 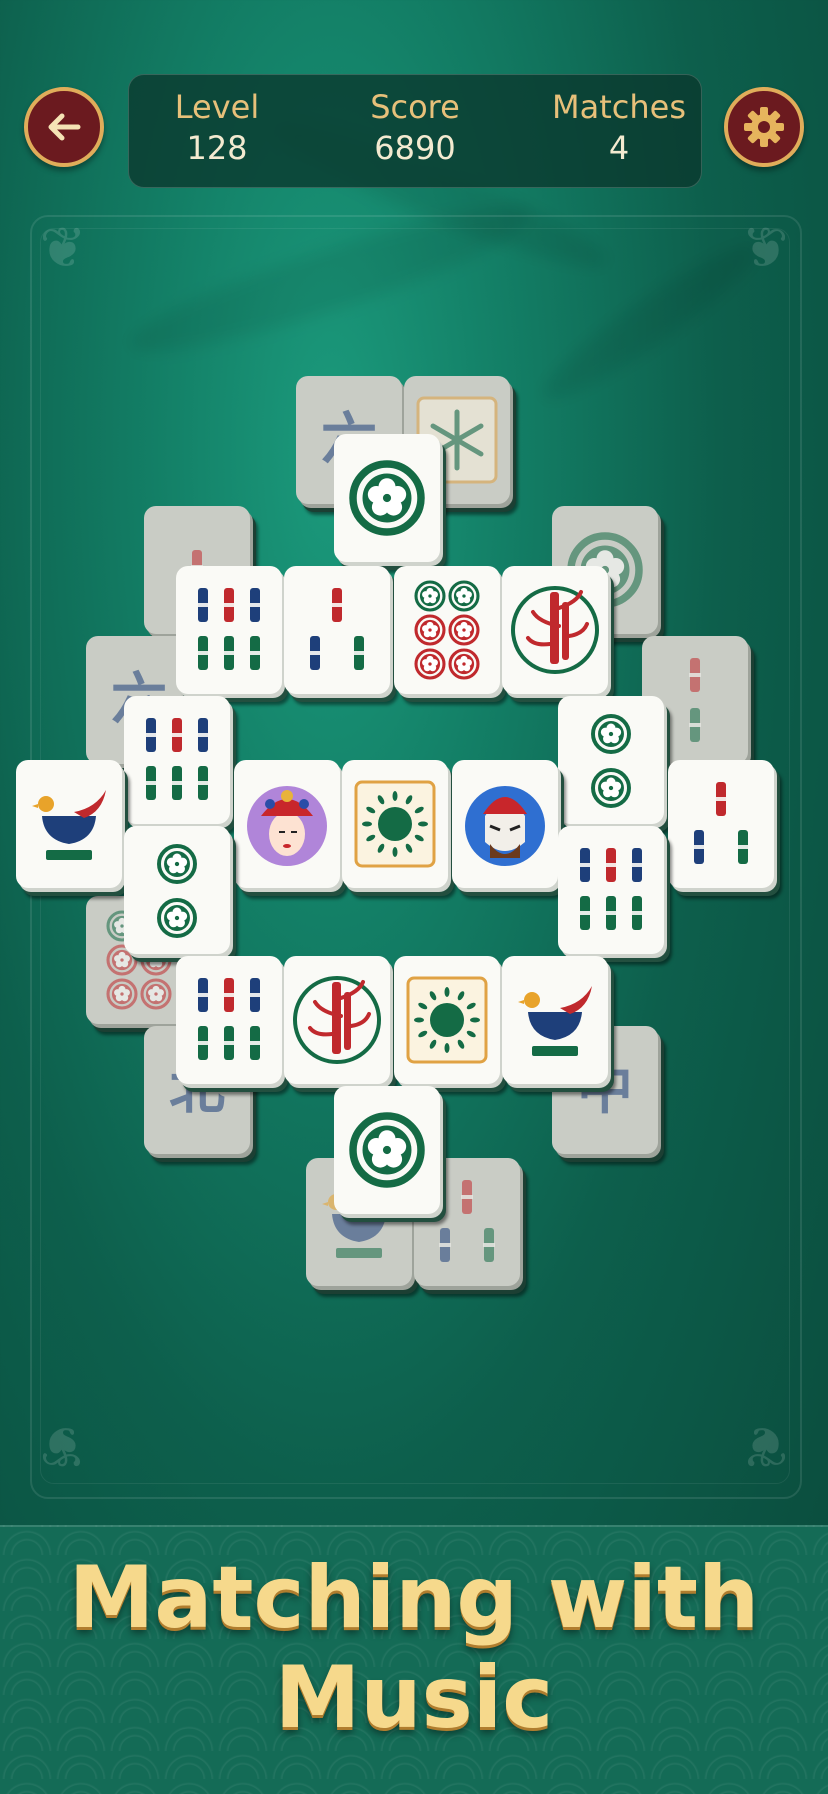 I want to click on settings-button, so click(x=764, y=127).